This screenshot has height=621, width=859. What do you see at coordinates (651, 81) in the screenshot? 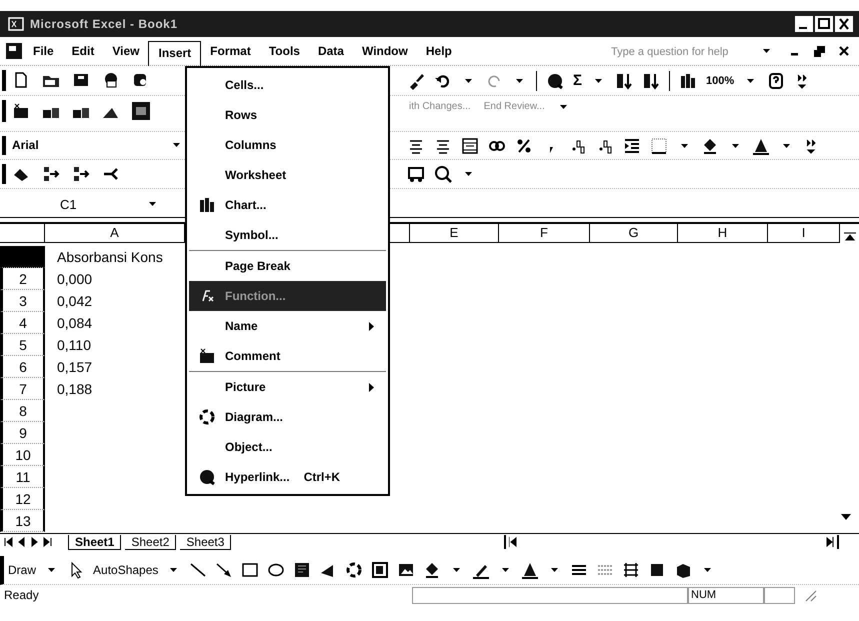
I see `sort-descending-icon` at bounding box center [651, 81].